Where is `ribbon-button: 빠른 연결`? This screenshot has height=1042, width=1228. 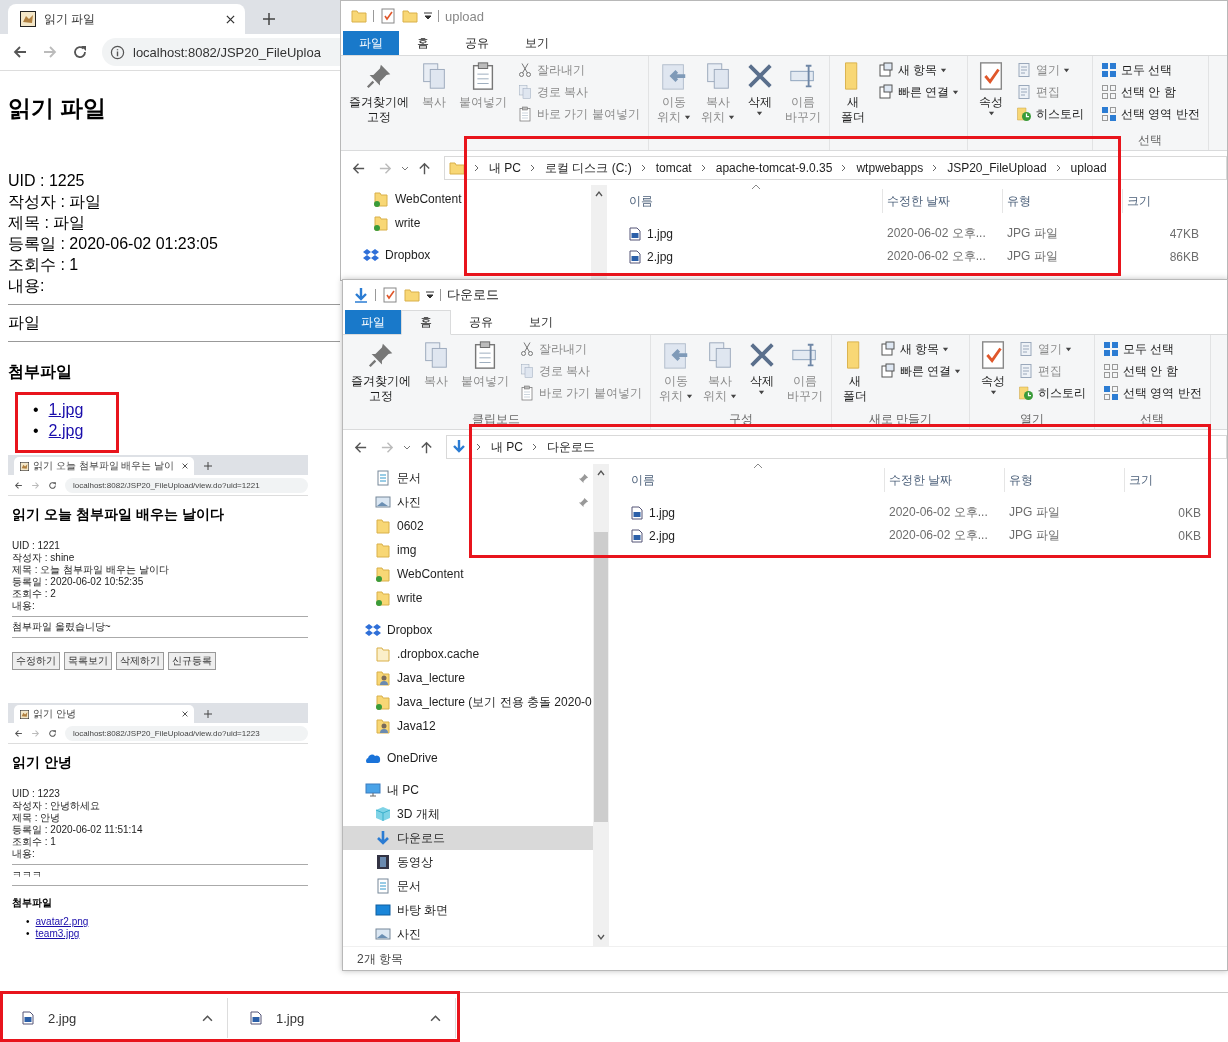 ribbon-button: 빠른 연결 is located at coordinates (918, 92).